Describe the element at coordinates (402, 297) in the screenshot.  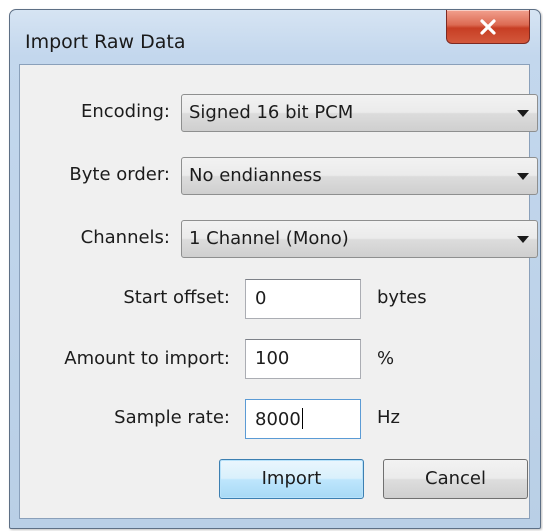
I see `start-offset-unit: bytes` at that location.